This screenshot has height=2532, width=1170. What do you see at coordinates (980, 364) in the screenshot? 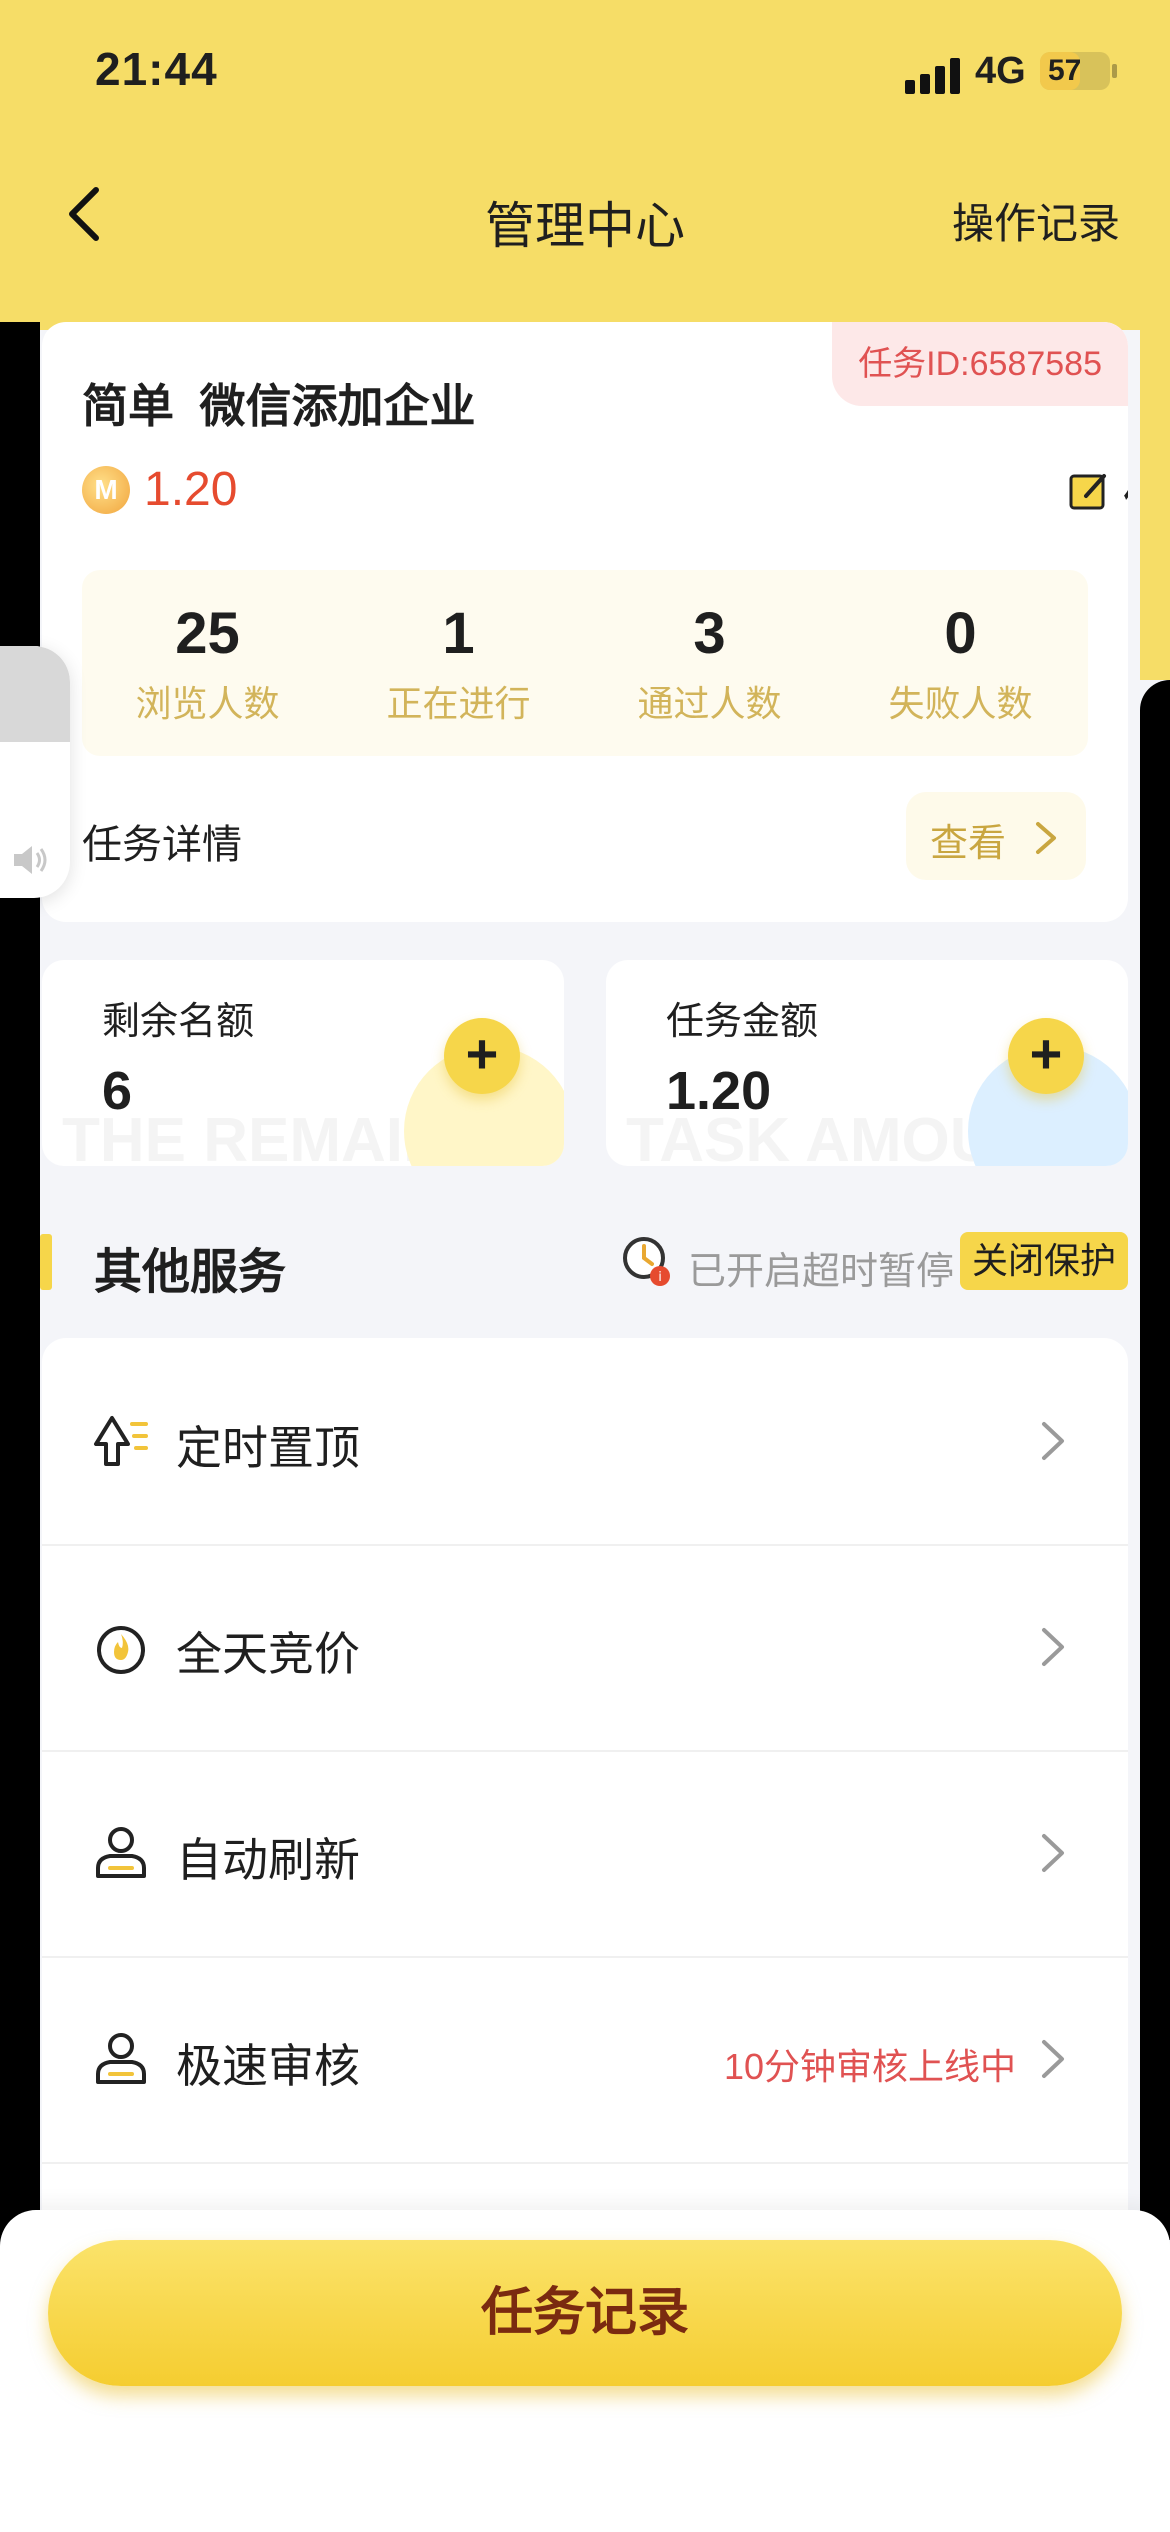
I see `task-id-badge: 任务ID:6587585` at bounding box center [980, 364].